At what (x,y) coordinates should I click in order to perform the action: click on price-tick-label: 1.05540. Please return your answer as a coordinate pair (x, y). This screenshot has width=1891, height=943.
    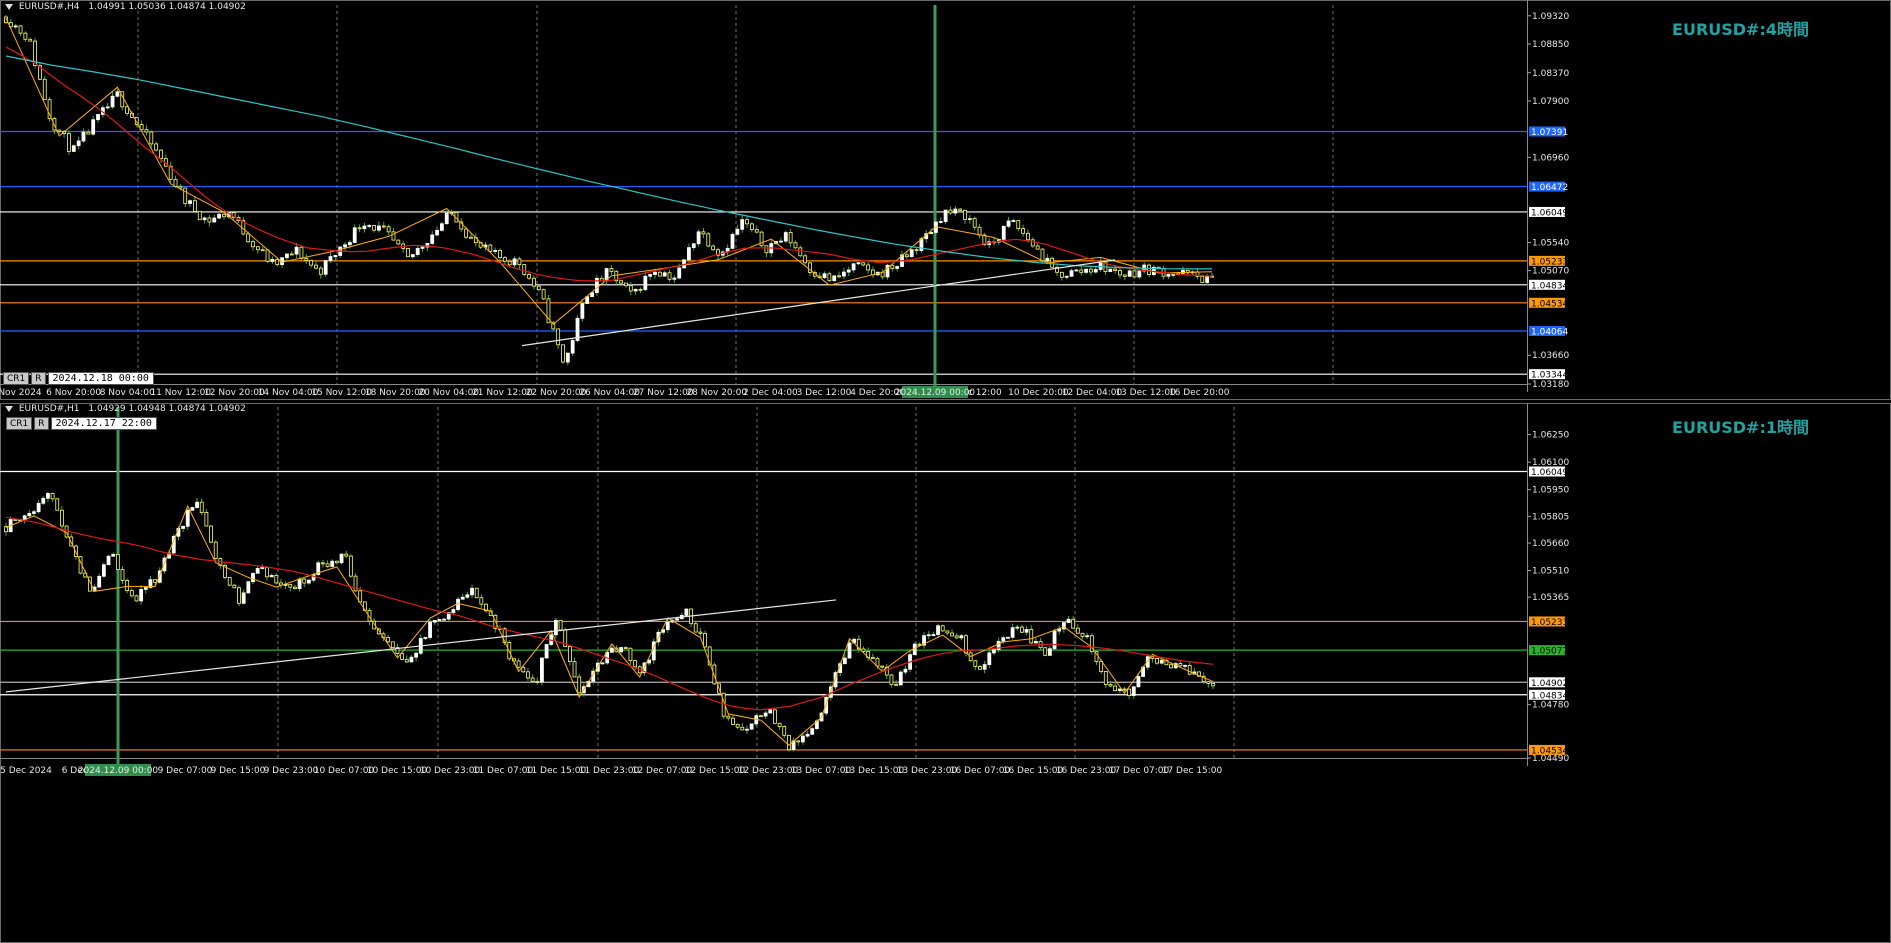
    Looking at the image, I should click on (1550, 243).